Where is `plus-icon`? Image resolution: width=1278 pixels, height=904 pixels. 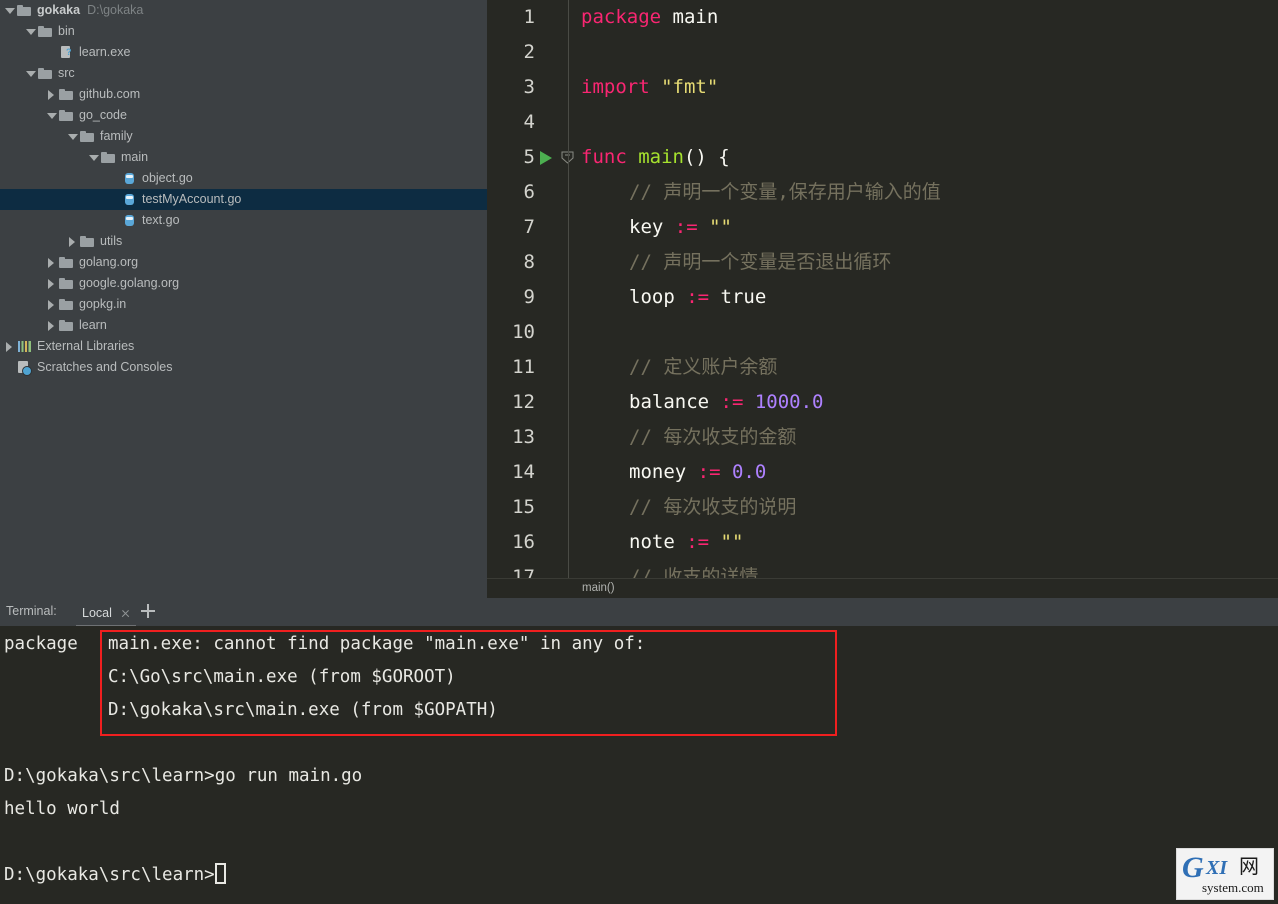 plus-icon is located at coordinates (148, 611).